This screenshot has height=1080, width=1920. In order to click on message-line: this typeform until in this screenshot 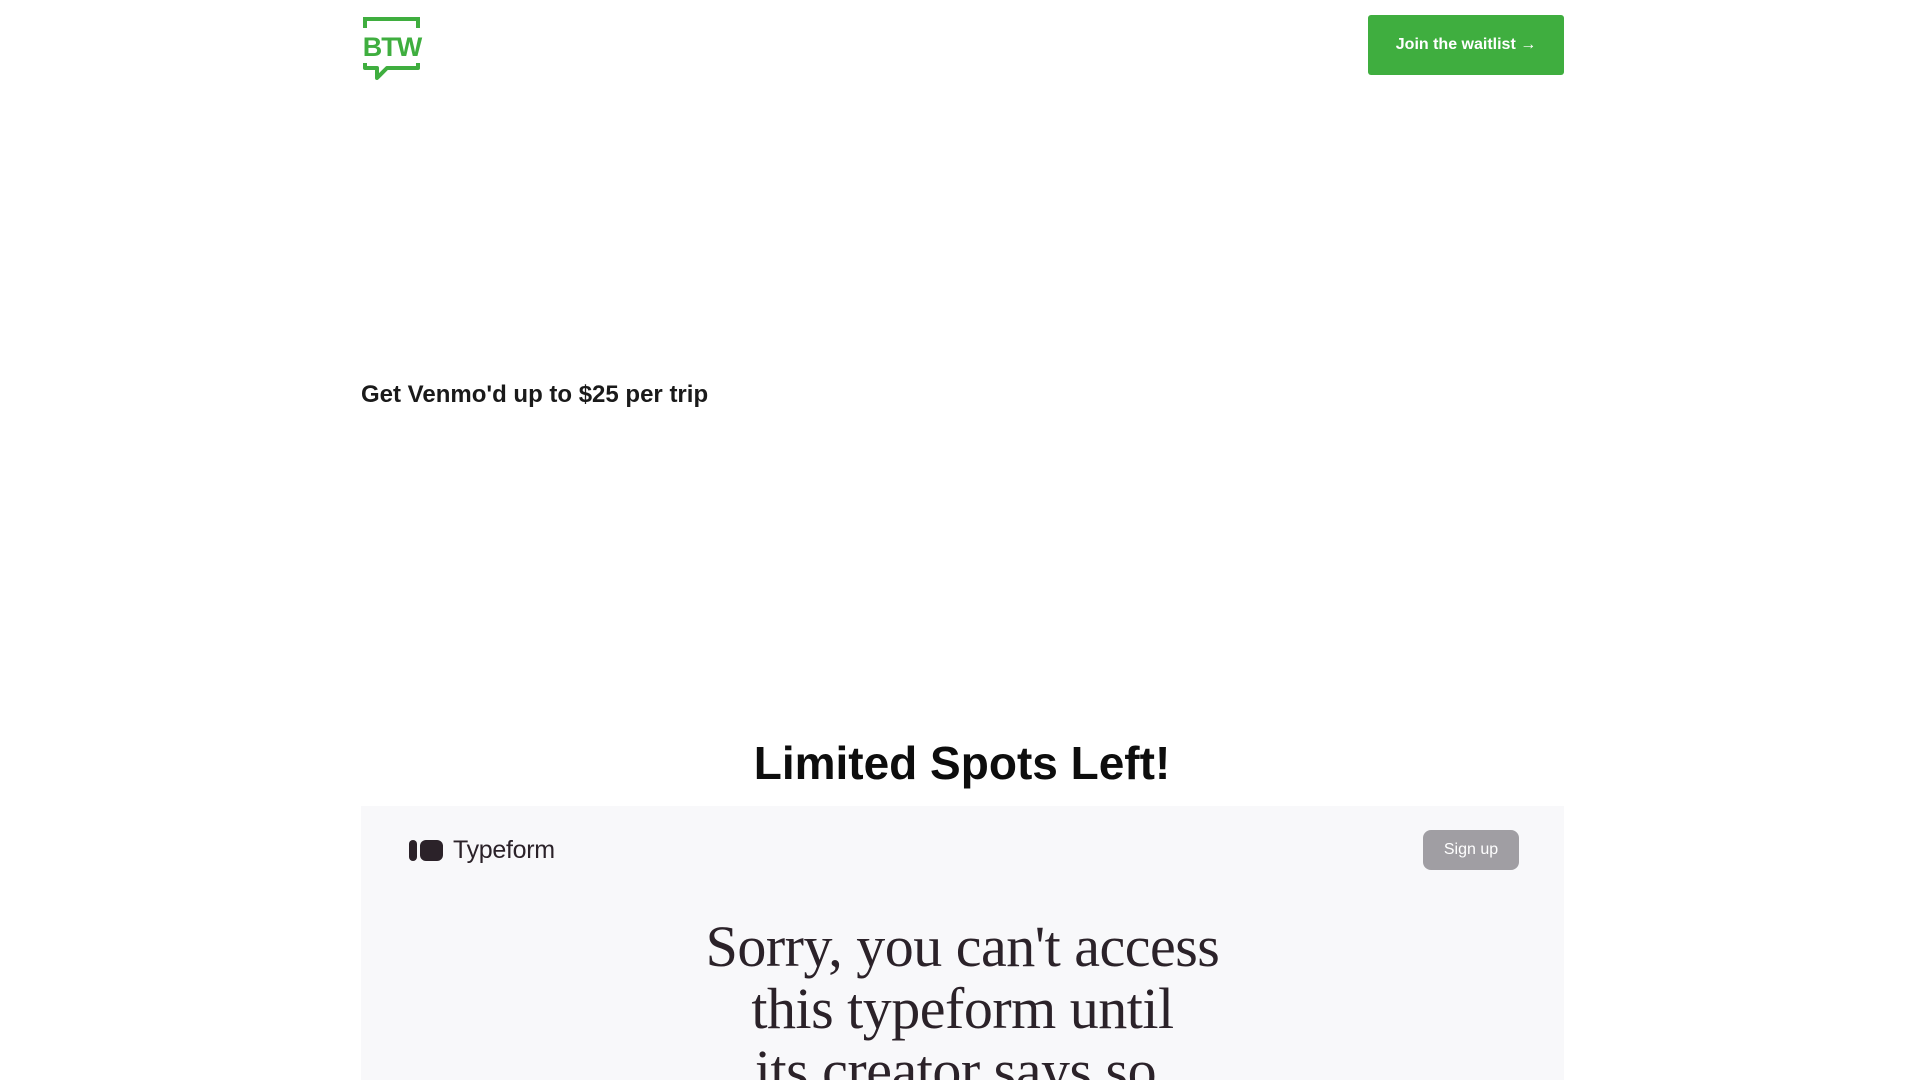, I will do `click(962, 1008)`.